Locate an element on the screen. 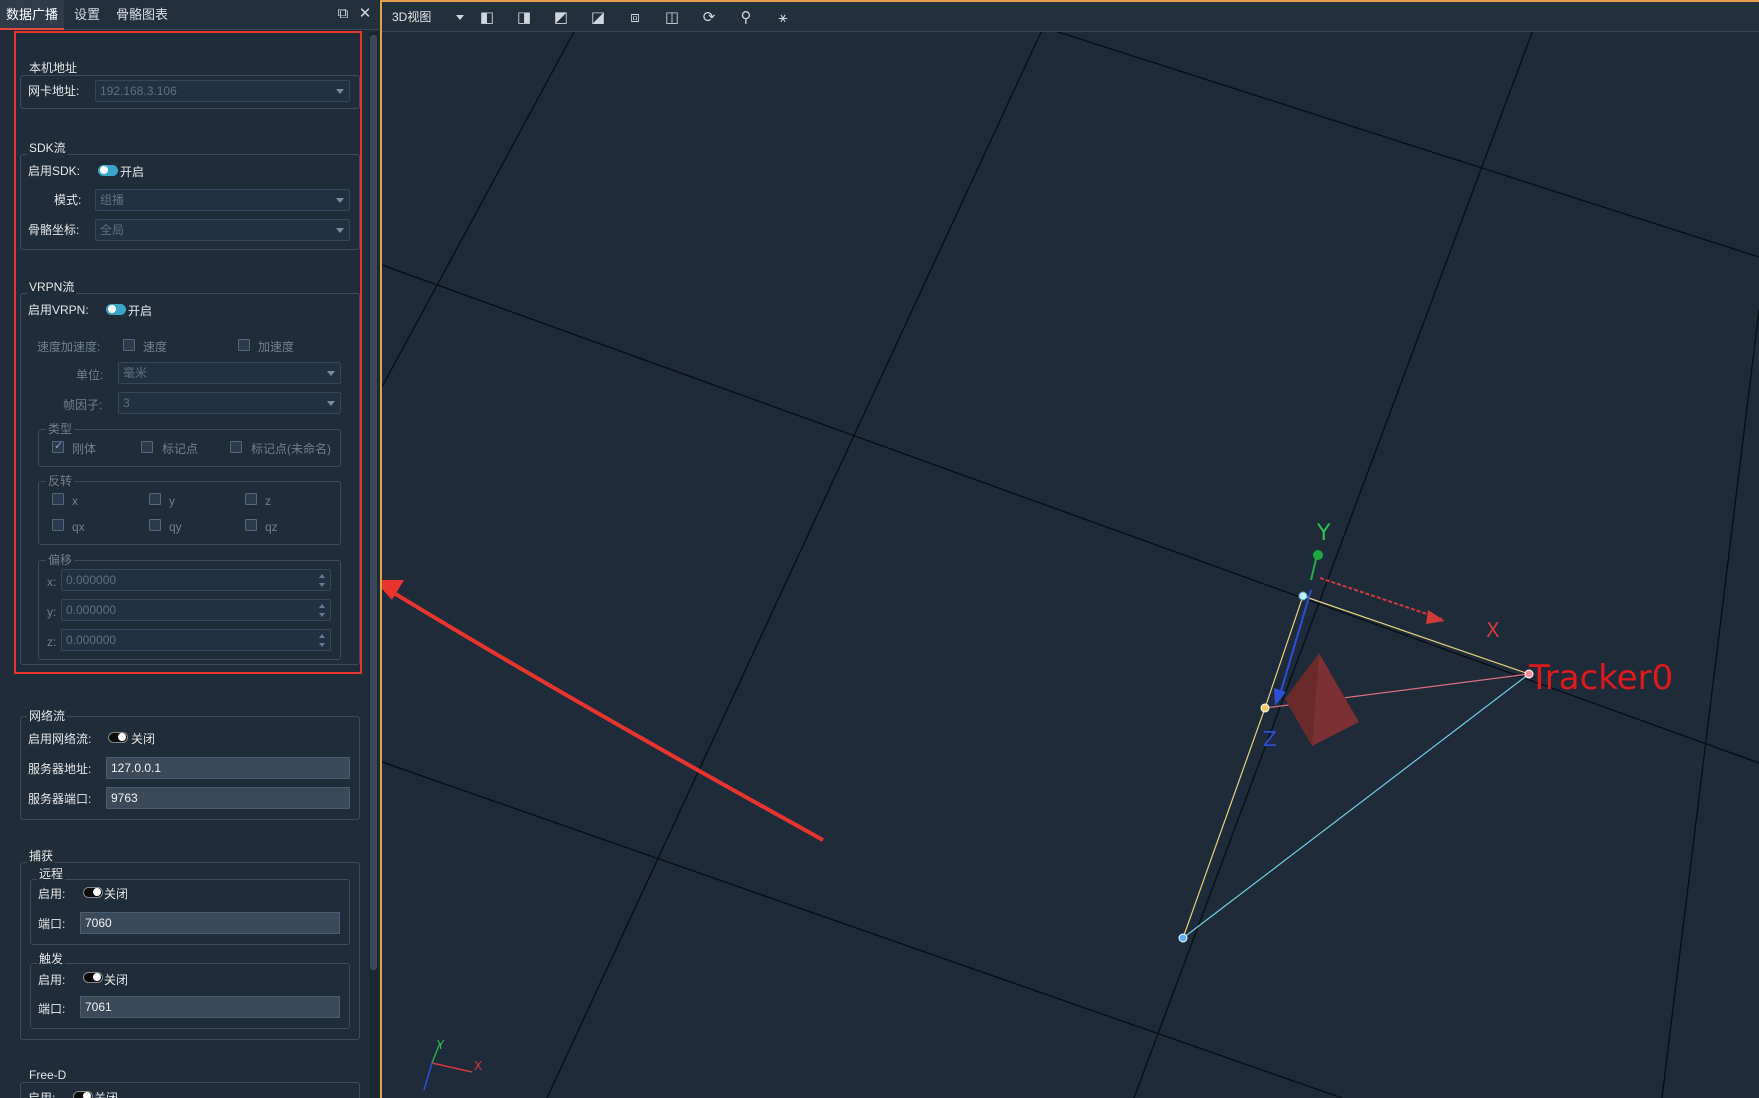 This screenshot has width=1759, height=1098. tracker-label: Tracker0 is located at coordinates (1600, 678).